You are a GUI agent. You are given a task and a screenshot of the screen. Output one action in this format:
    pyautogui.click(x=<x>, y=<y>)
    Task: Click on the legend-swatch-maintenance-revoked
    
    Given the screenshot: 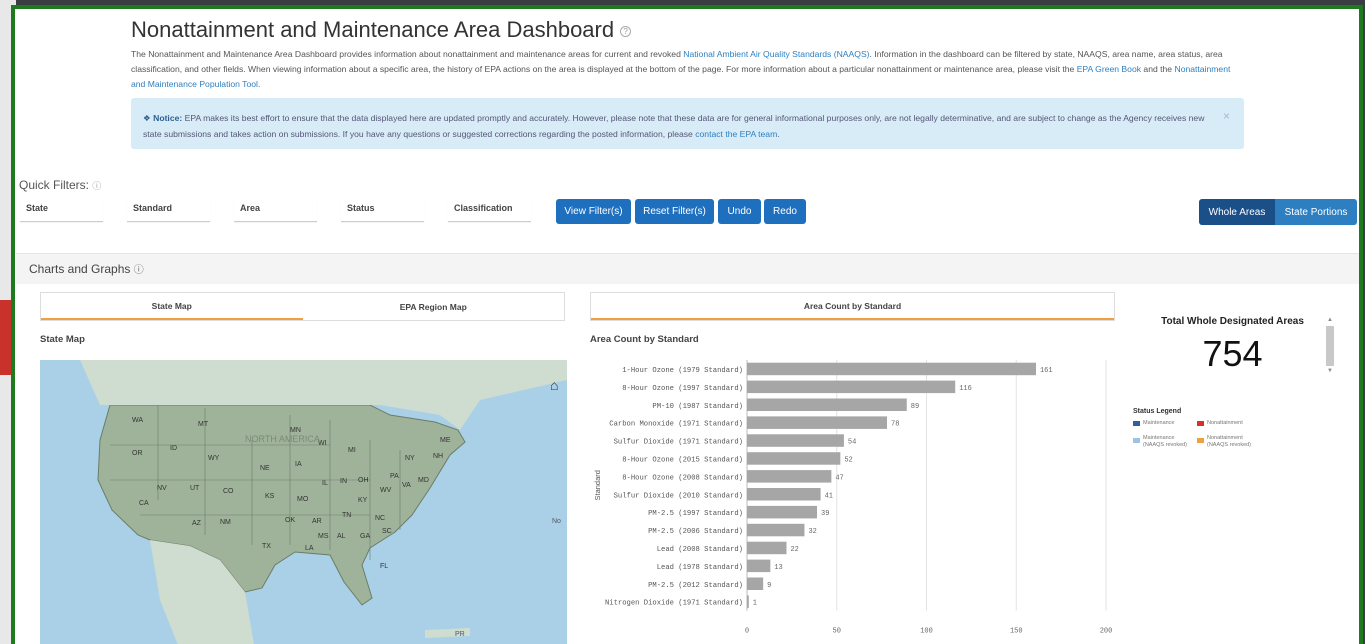 What is the action you would take?
    pyautogui.click(x=1136, y=440)
    